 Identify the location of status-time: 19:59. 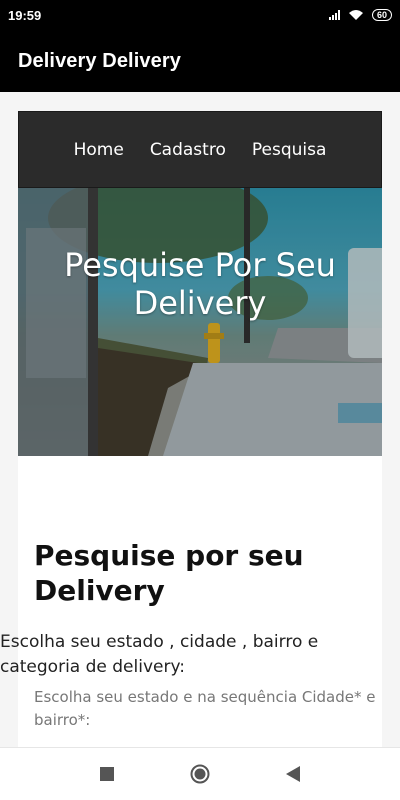
(25, 15).